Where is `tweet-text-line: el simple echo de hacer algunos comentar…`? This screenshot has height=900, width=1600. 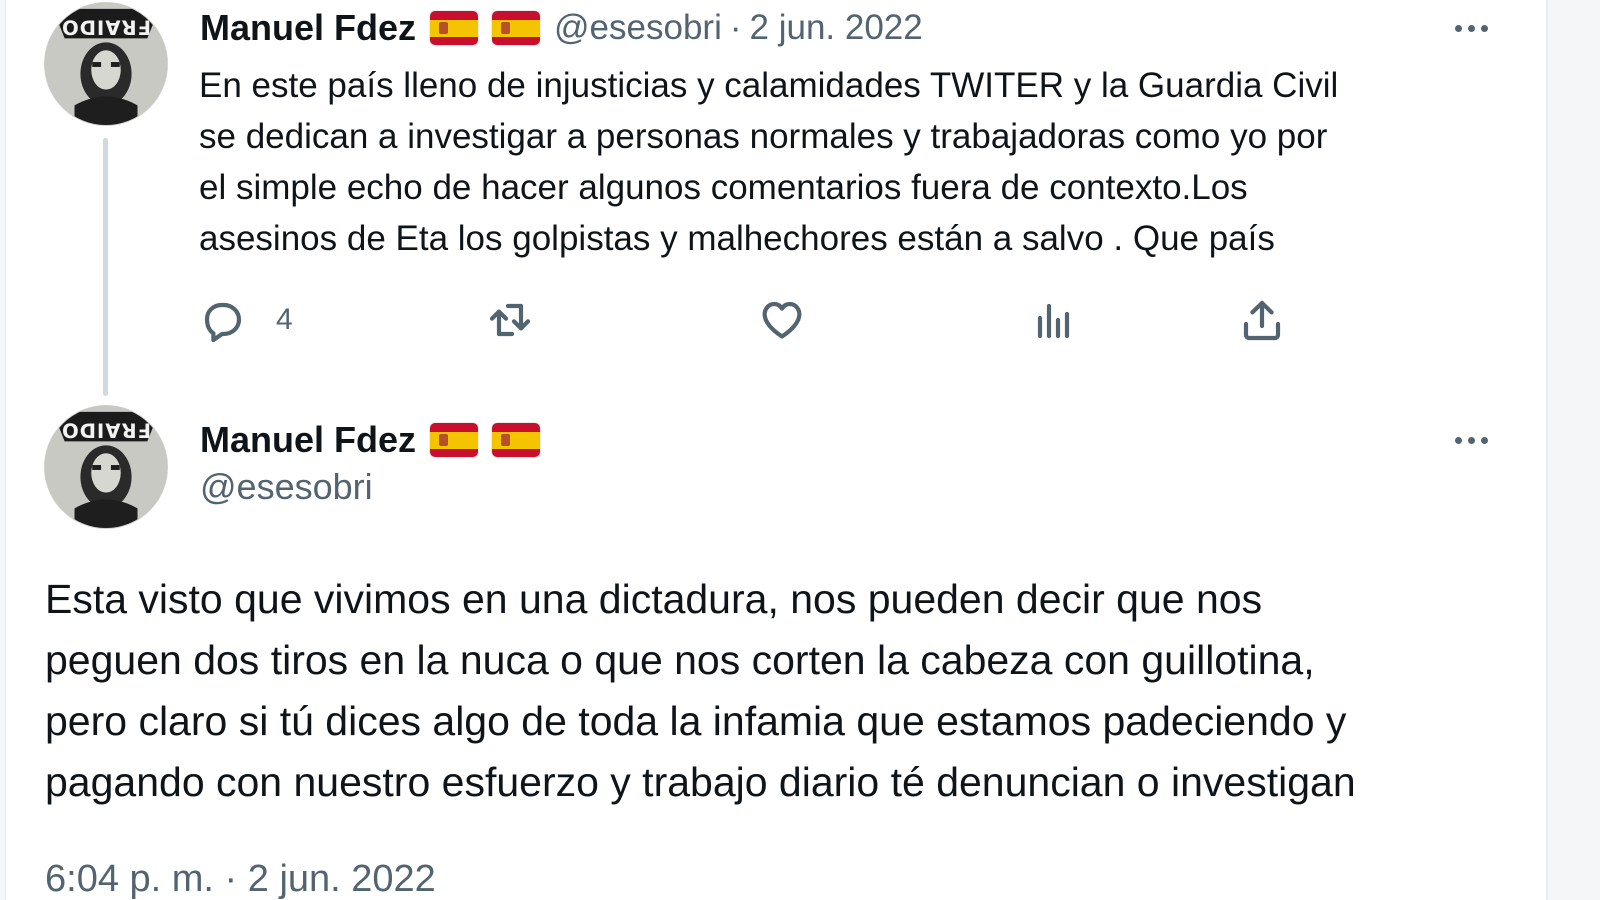 tweet-text-line: el simple echo de hacer algunos comentar… is located at coordinates (723, 187).